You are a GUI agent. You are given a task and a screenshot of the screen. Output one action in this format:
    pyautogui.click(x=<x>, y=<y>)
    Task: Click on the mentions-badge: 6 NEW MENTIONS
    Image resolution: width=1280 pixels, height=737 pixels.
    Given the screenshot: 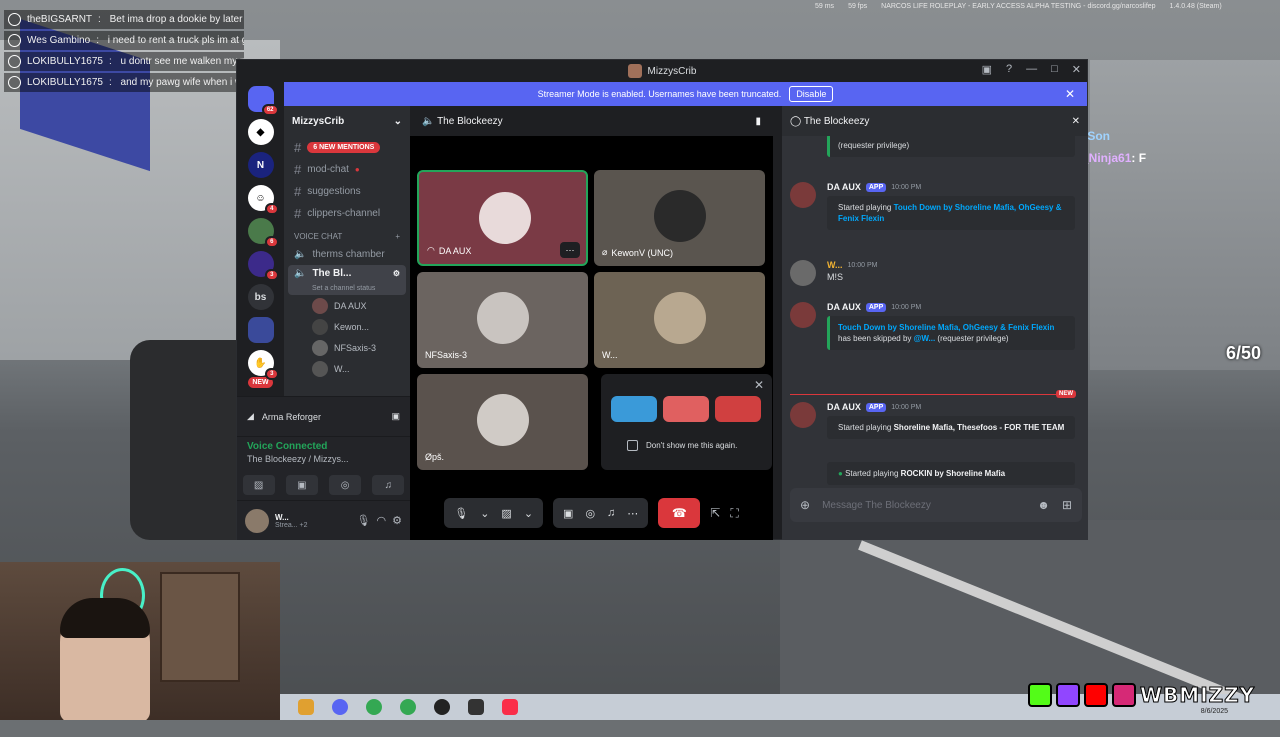 What is the action you would take?
    pyautogui.click(x=344, y=147)
    